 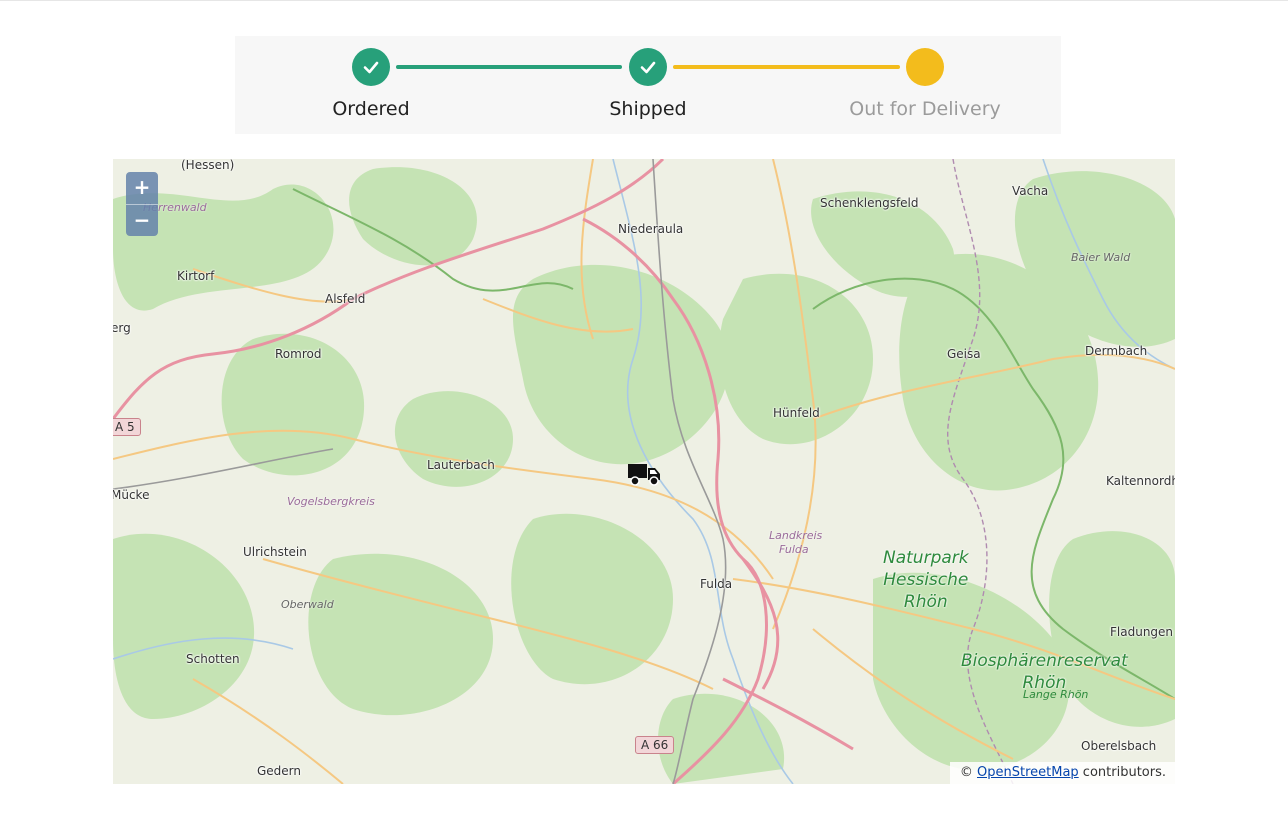 What do you see at coordinates (1142, 632) in the screenshot?
I see `place-label-fladungen: Fladungen` at bounding box center [1142, 632].